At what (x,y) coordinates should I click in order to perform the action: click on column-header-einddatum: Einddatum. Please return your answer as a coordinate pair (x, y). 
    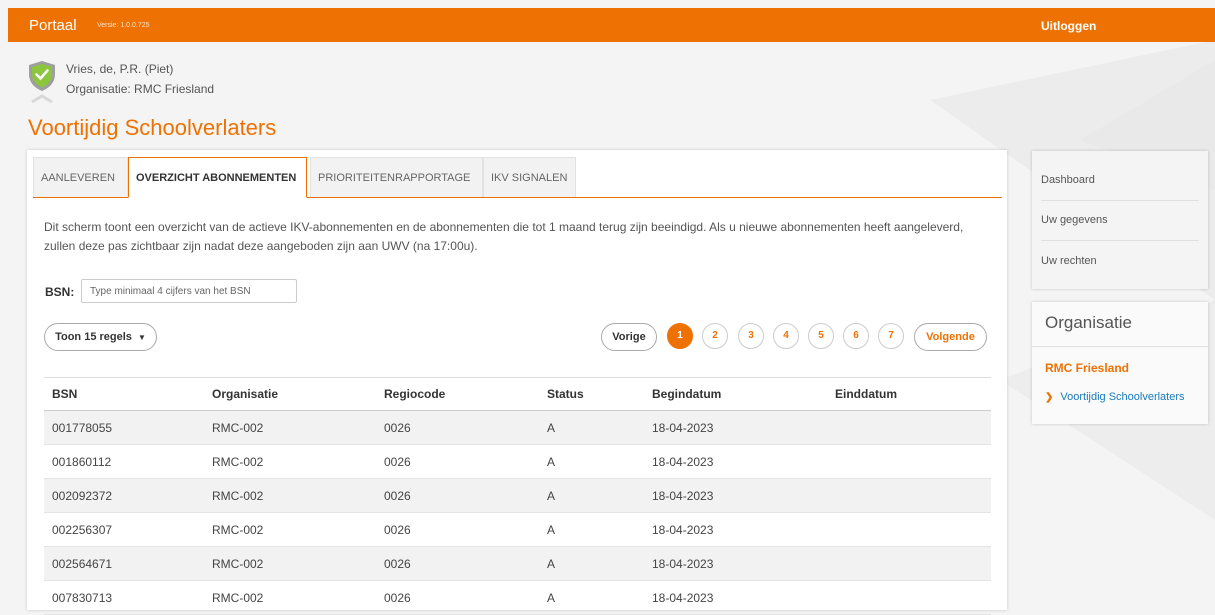
    Looking at the image, I should click on (909, 394).